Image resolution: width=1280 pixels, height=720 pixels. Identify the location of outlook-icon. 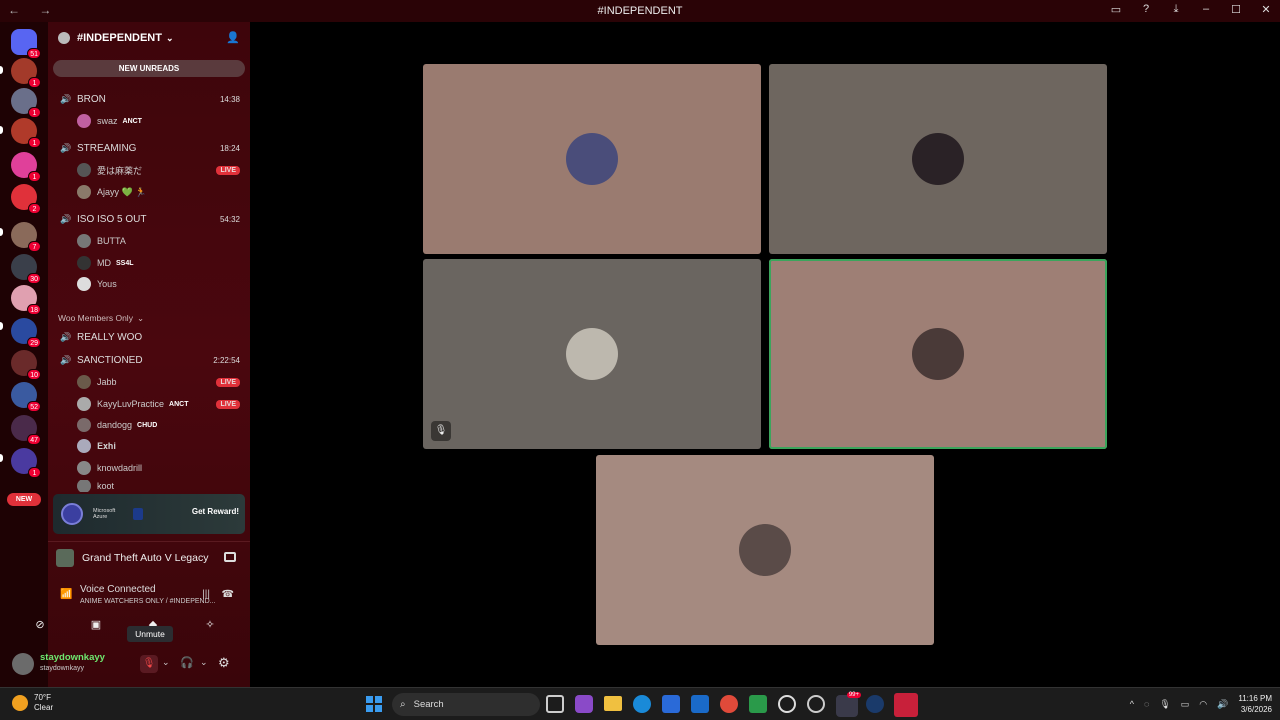
(700, 704).